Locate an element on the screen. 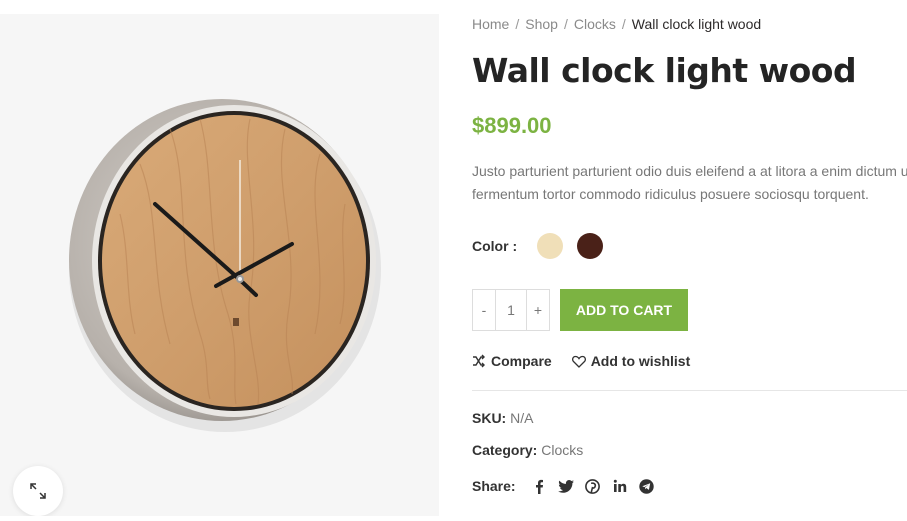 This screenshot has width=907, height=521. linkedin-icon is located at coordinates (620, 486).